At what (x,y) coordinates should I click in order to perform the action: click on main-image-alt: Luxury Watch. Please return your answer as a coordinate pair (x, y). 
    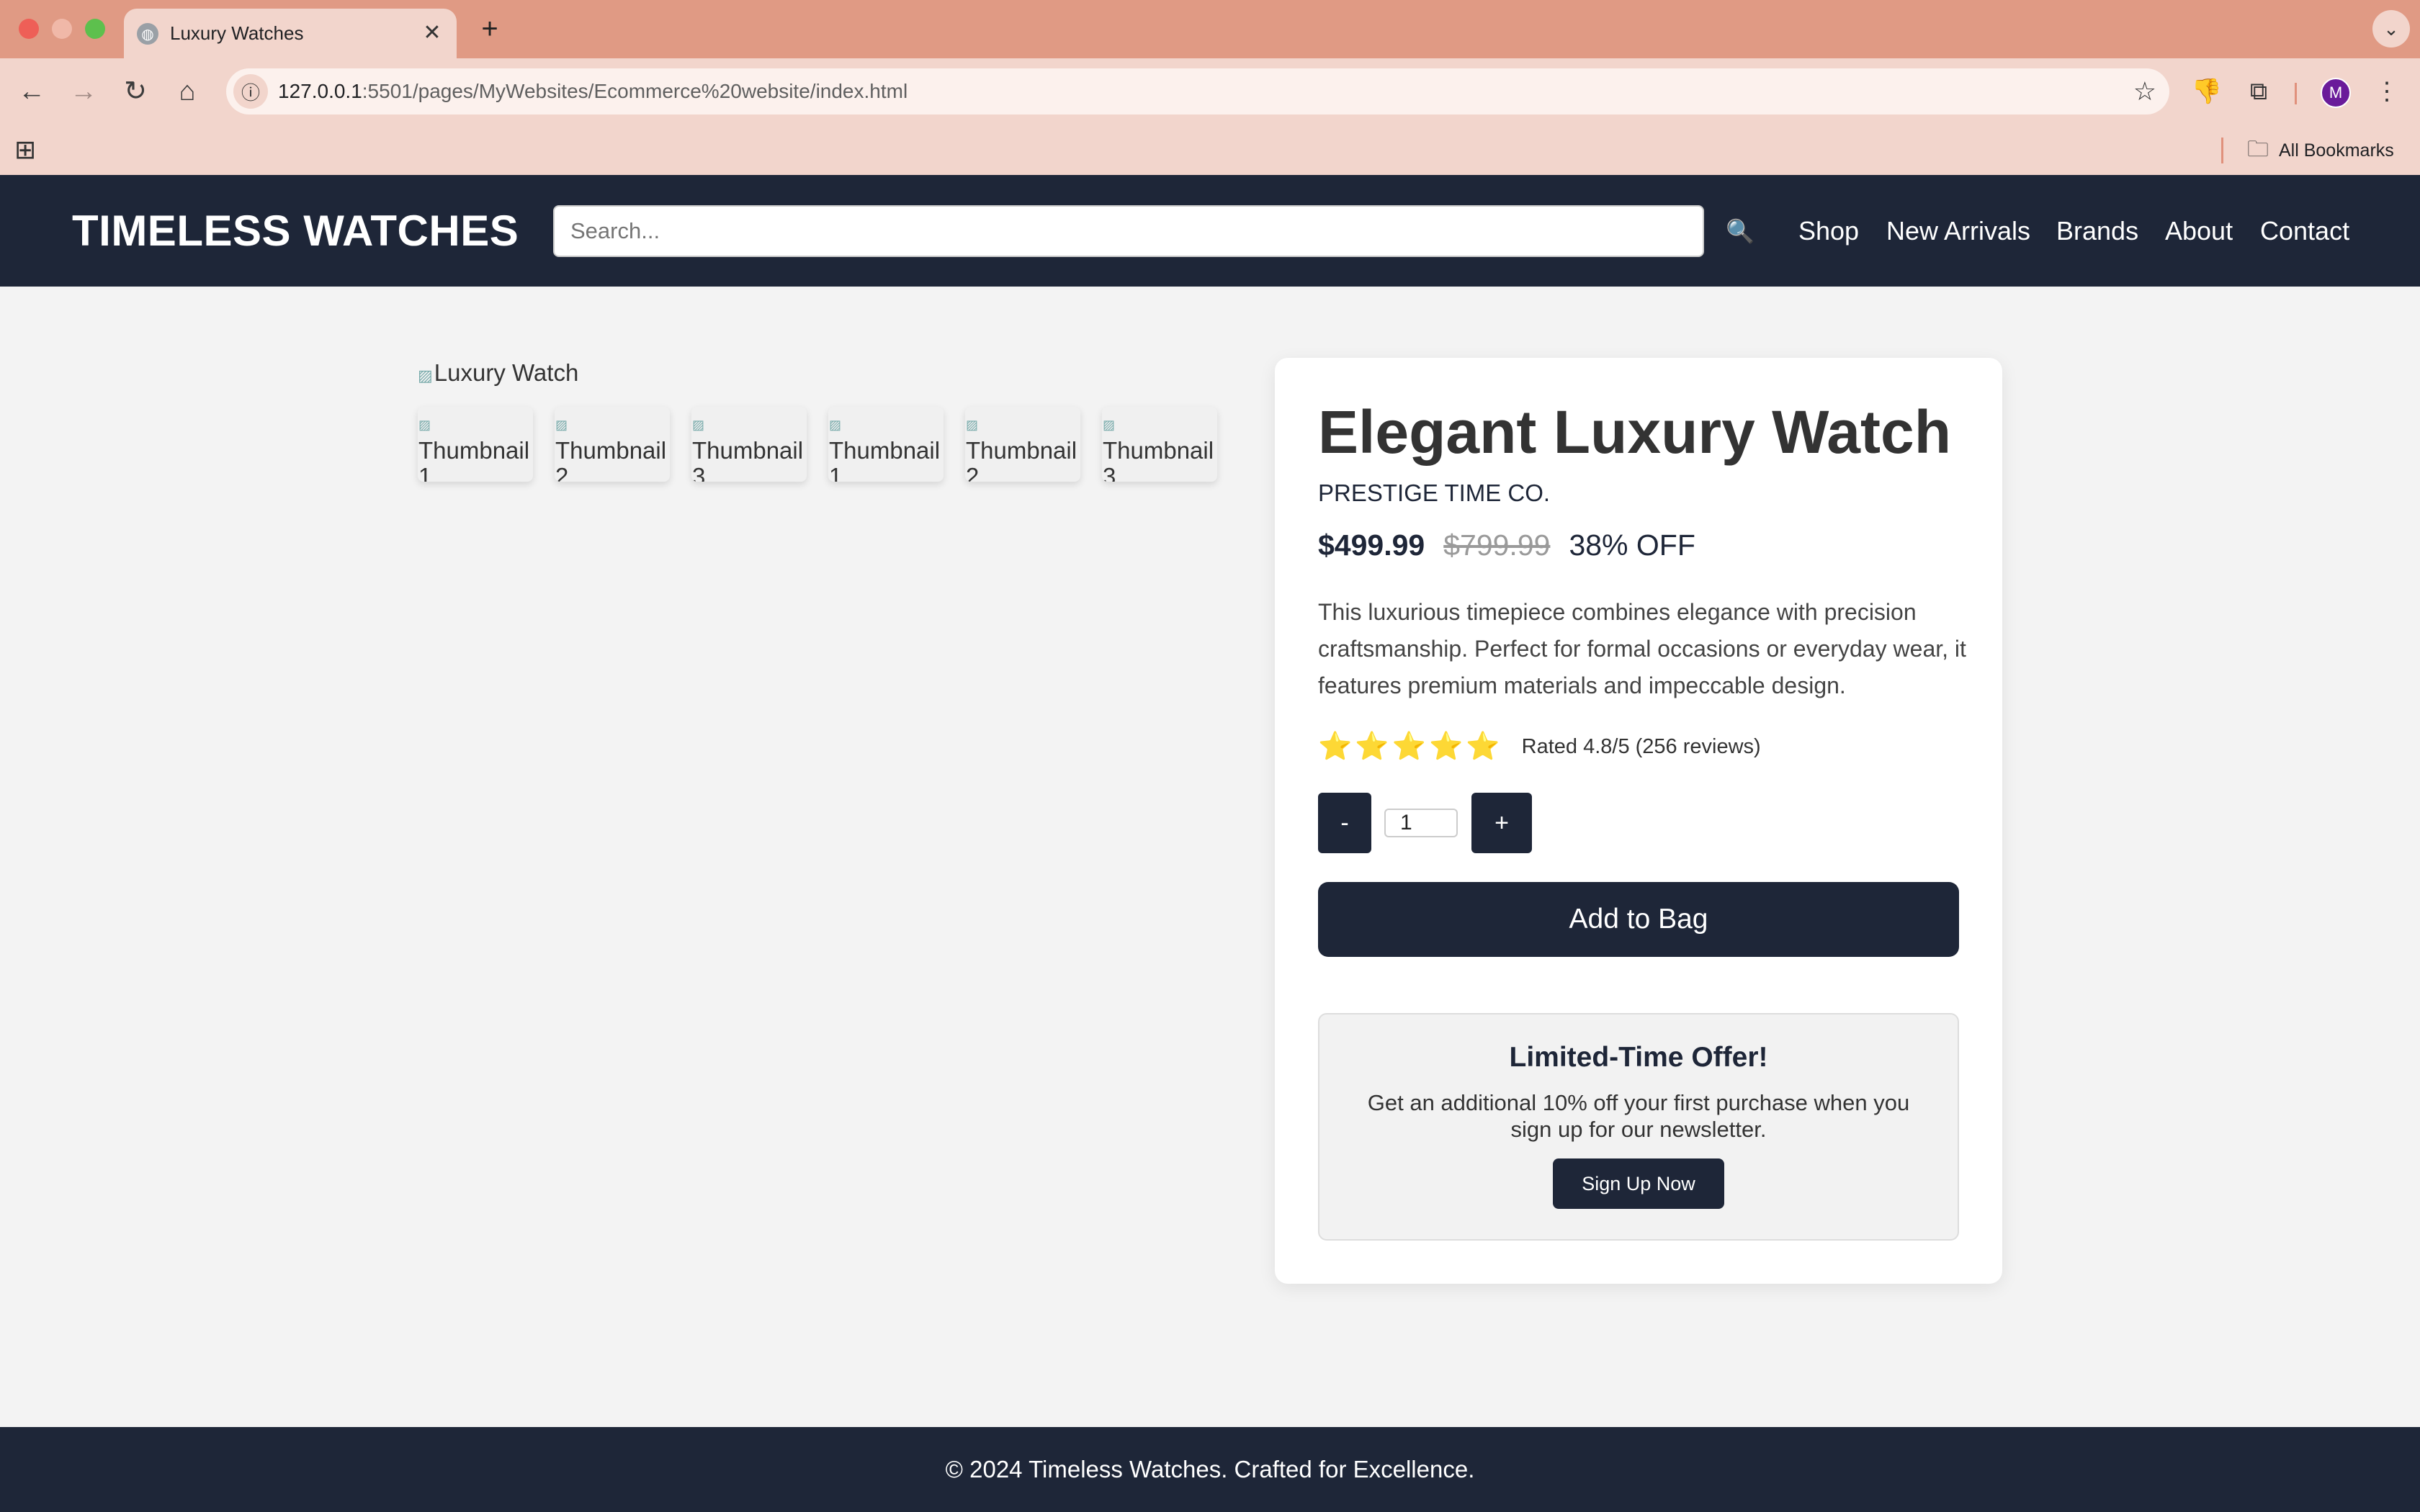
    Looking at the image, I should click on (506, 372).